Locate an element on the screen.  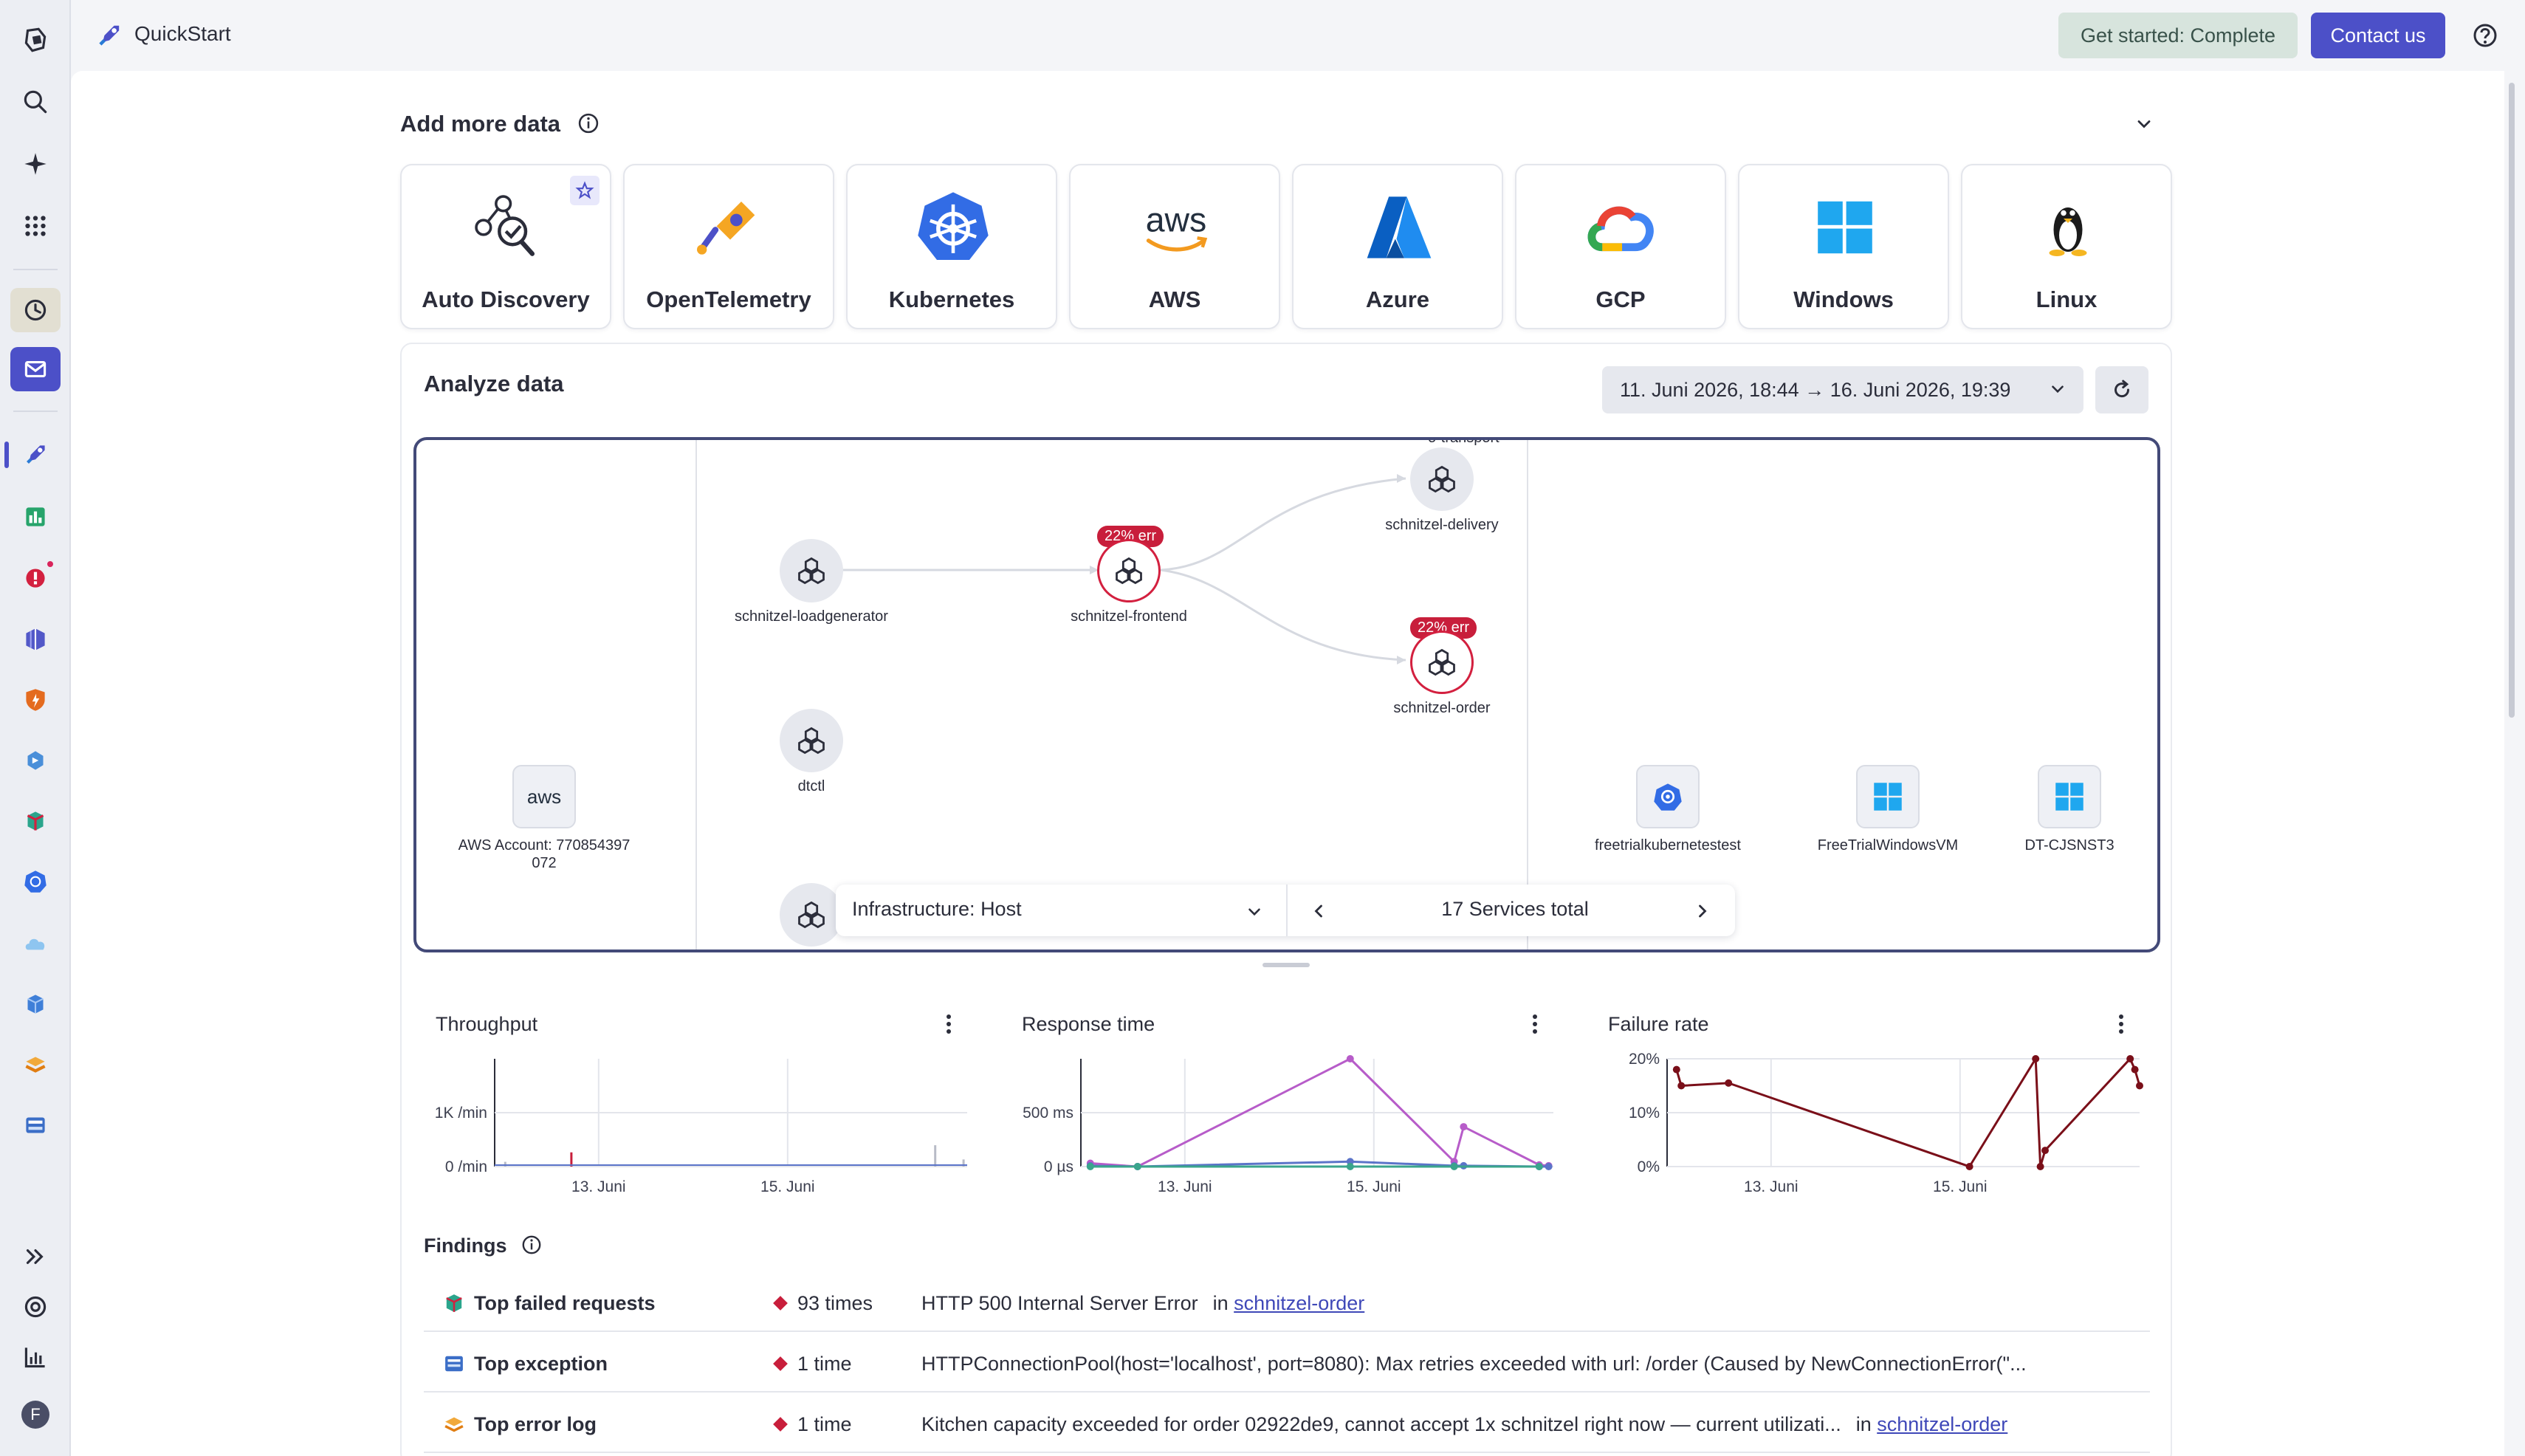
finding-count: 1 time is located at coordinates (824, 1364).